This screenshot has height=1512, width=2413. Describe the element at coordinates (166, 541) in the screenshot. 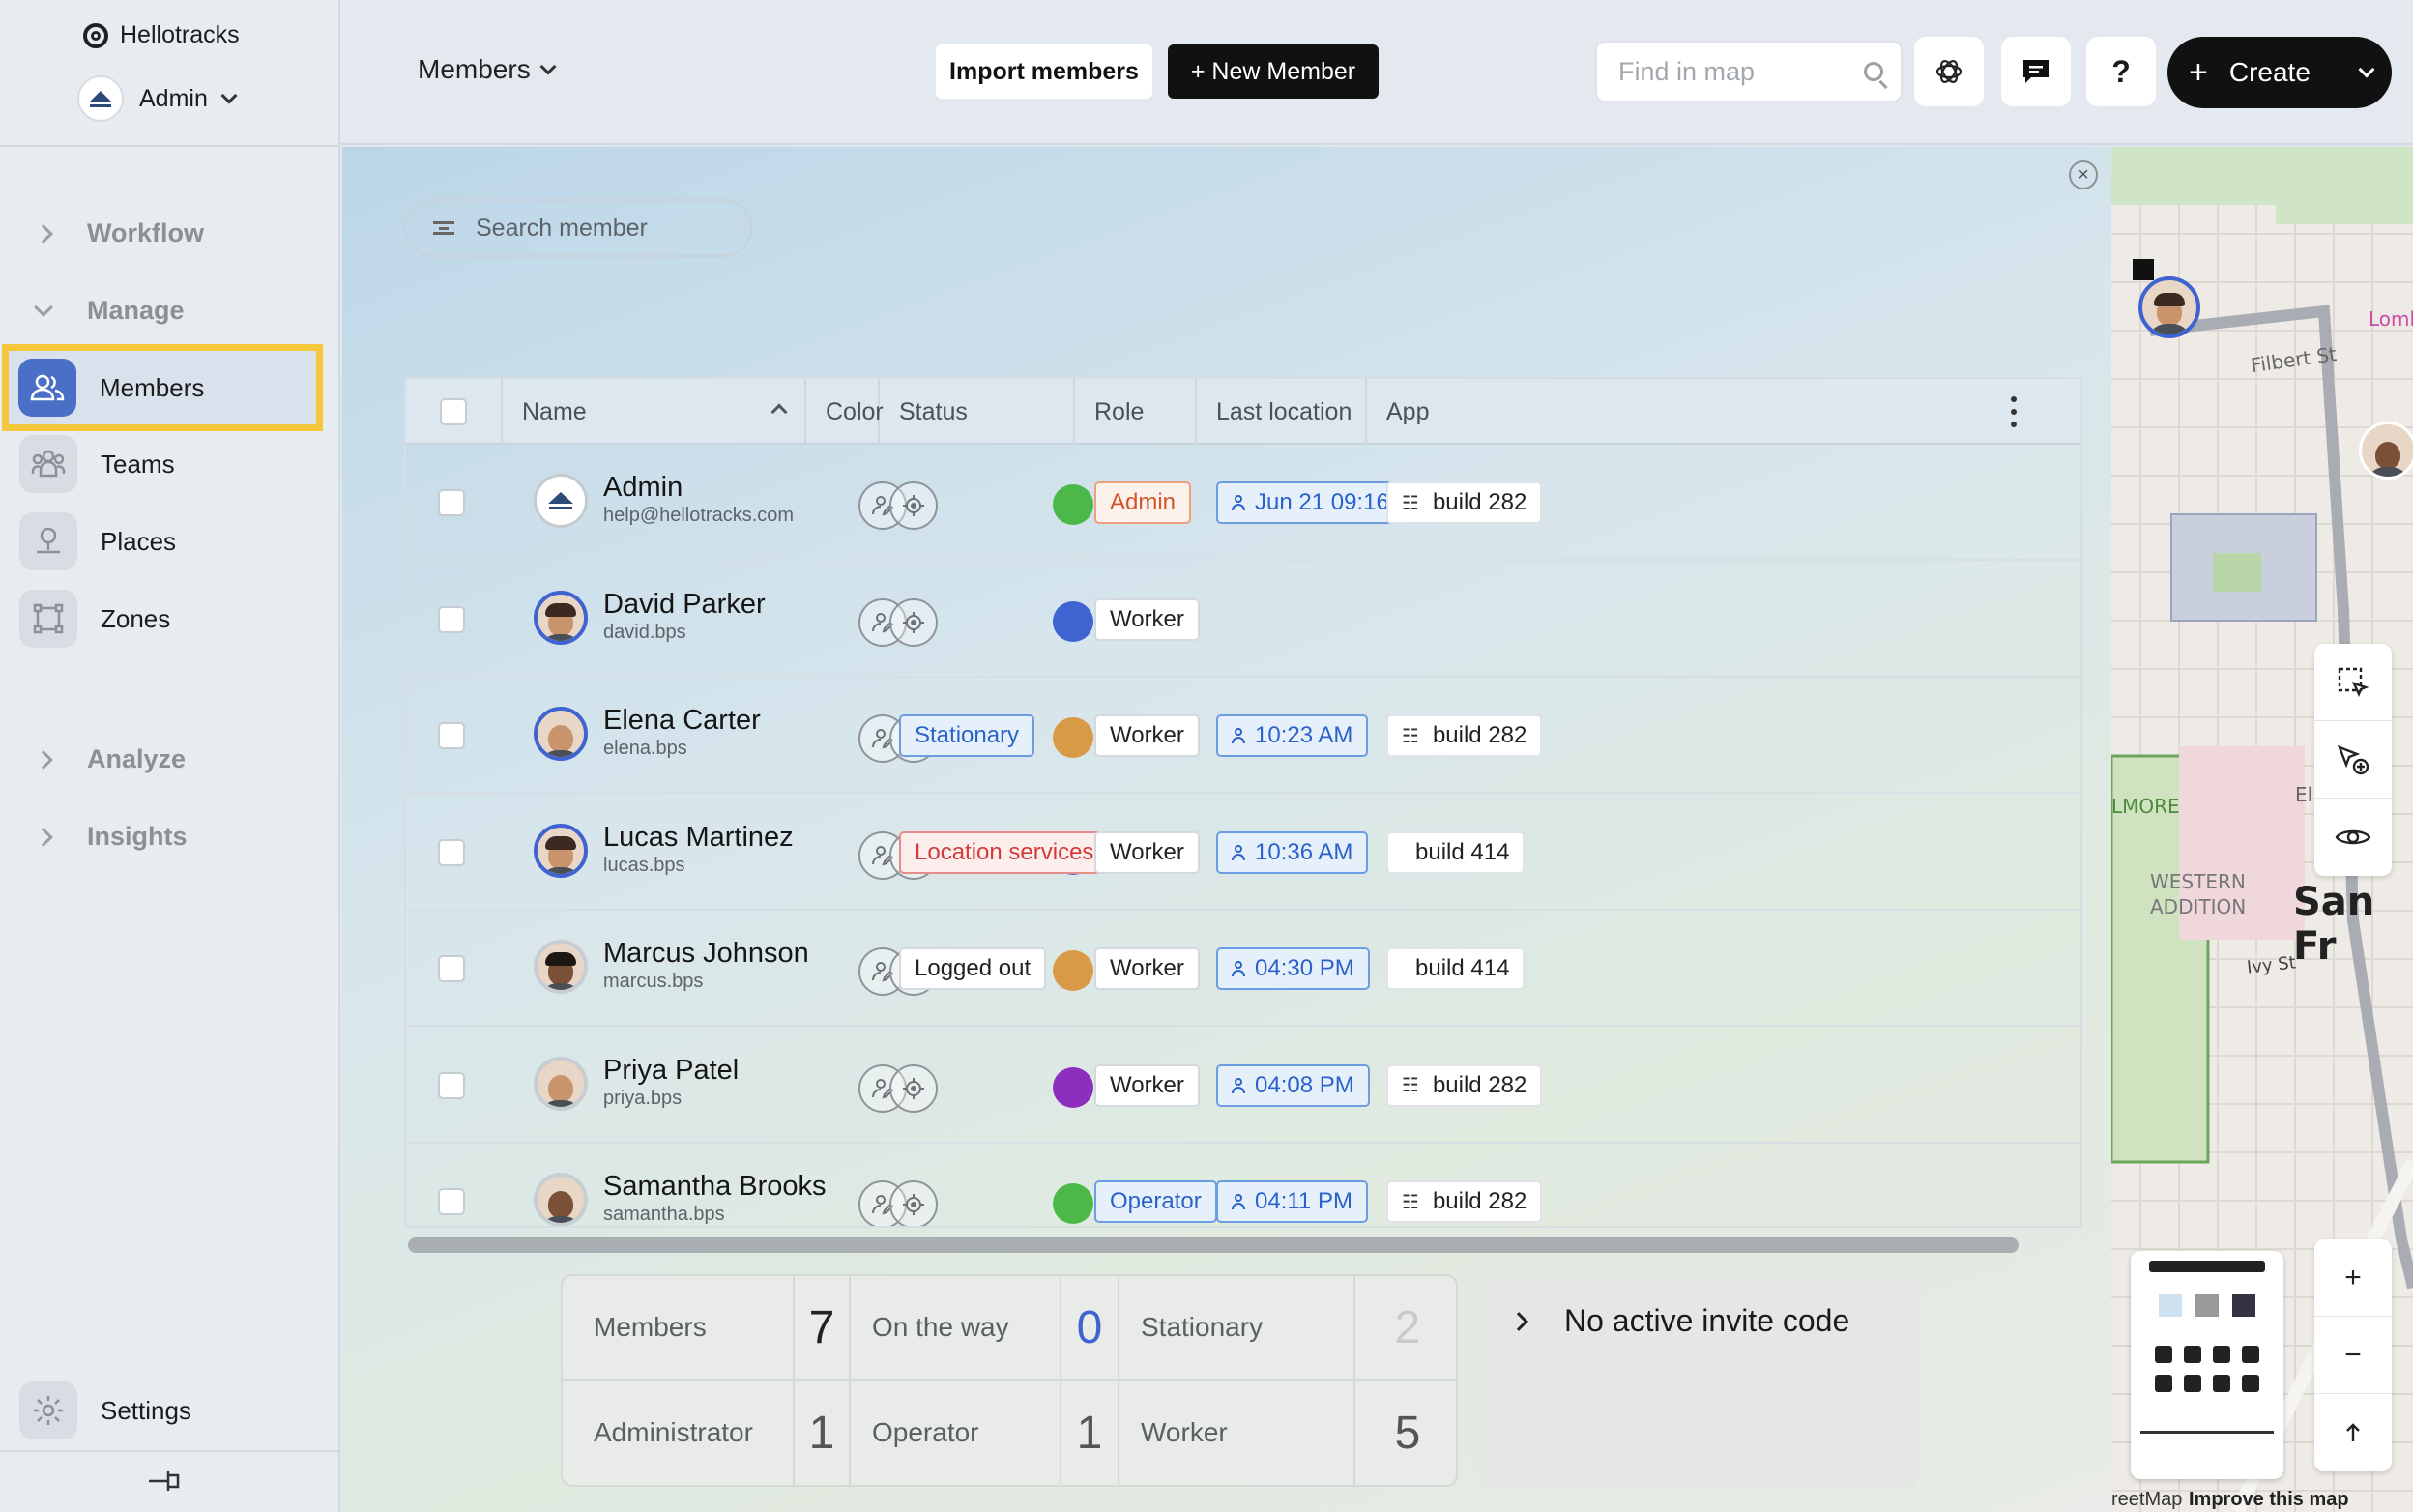

I see `sidebar-item-places: Places` at that location.